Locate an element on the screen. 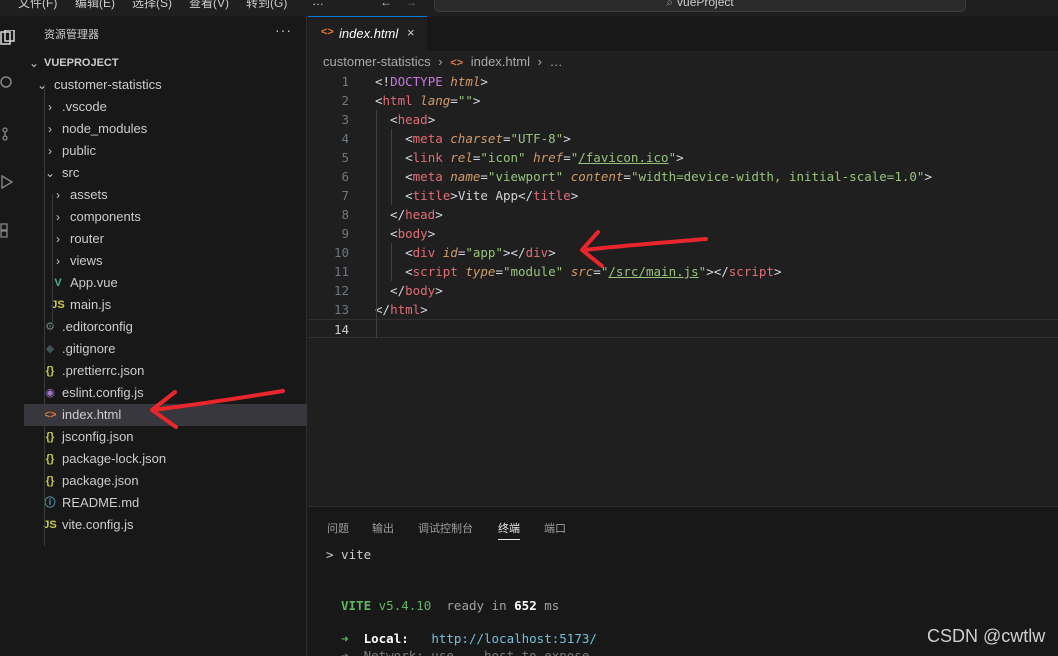 Image resolution: width=1058 pixels, height=656 pixels. tree-item: ◆ .gitignore is located at coordinates (165, 349).